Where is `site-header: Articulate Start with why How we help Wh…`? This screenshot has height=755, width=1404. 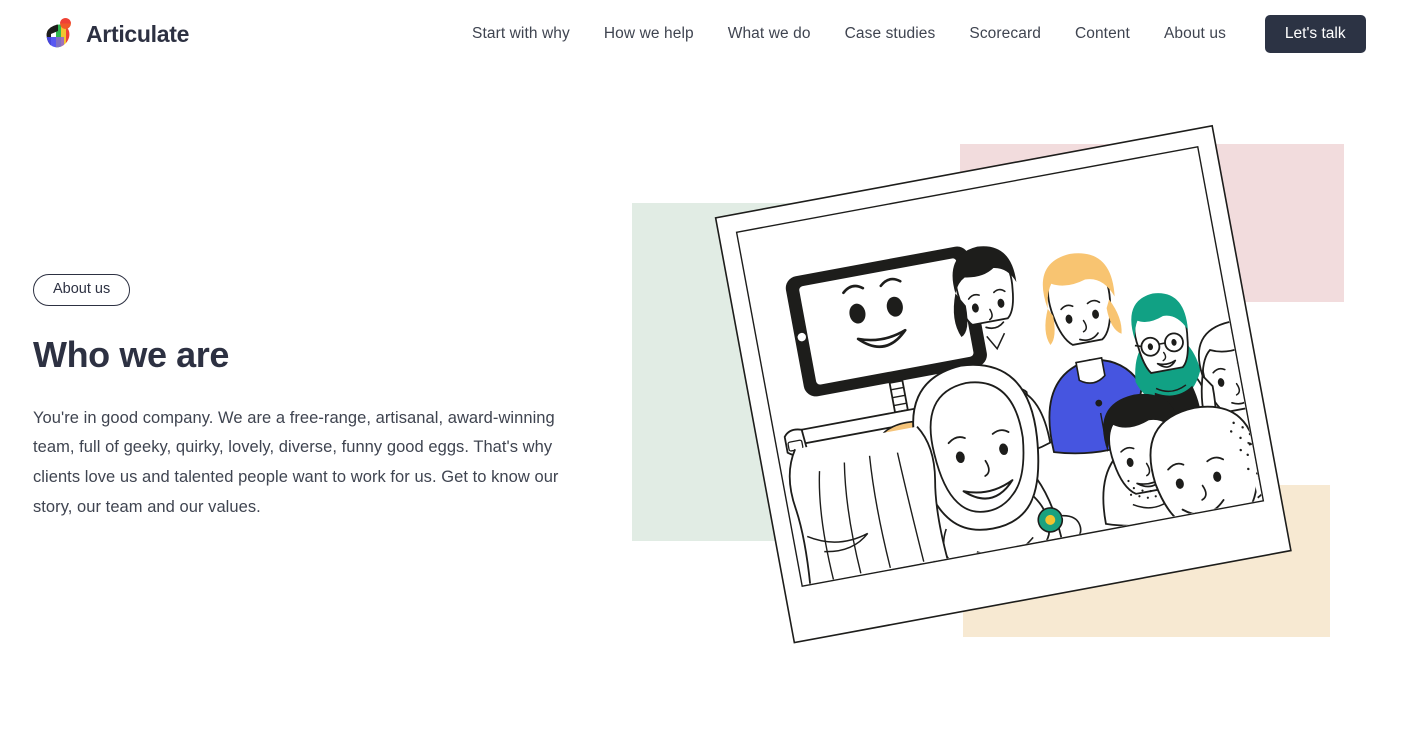 site-header: Articulate Start with why How we help Wh… is located at coordinates (702, 34).